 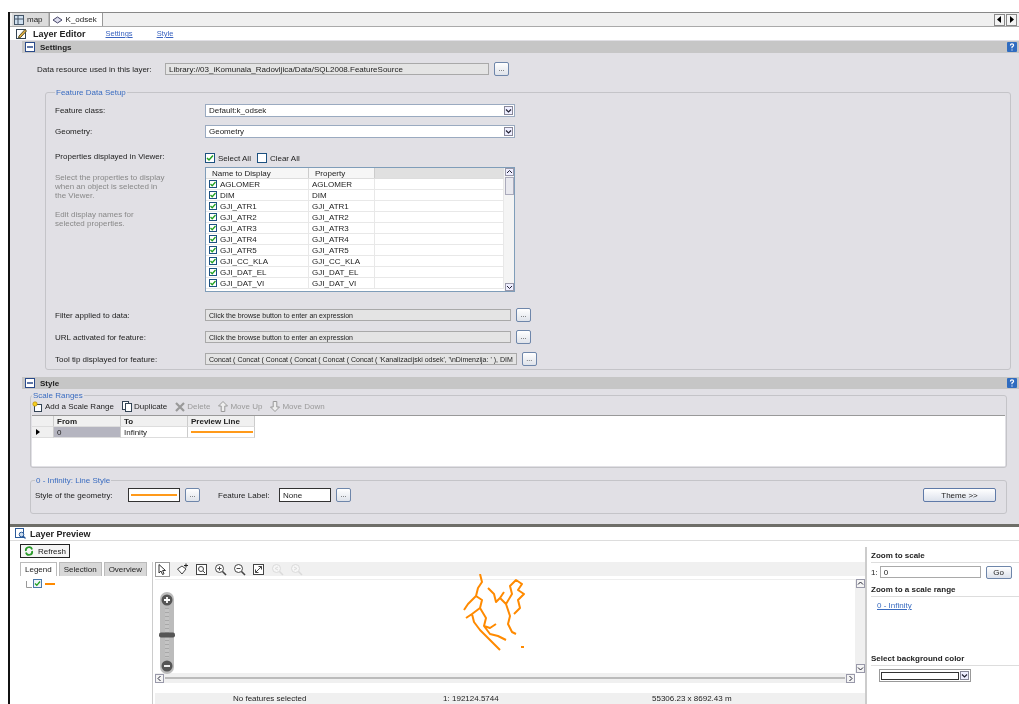 I want to click on property-name: GJI_ATR1, so click(x=238, y=206).